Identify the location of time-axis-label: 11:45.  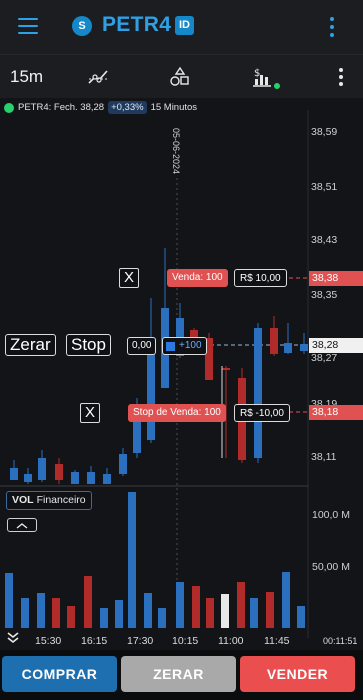
(277, 641).